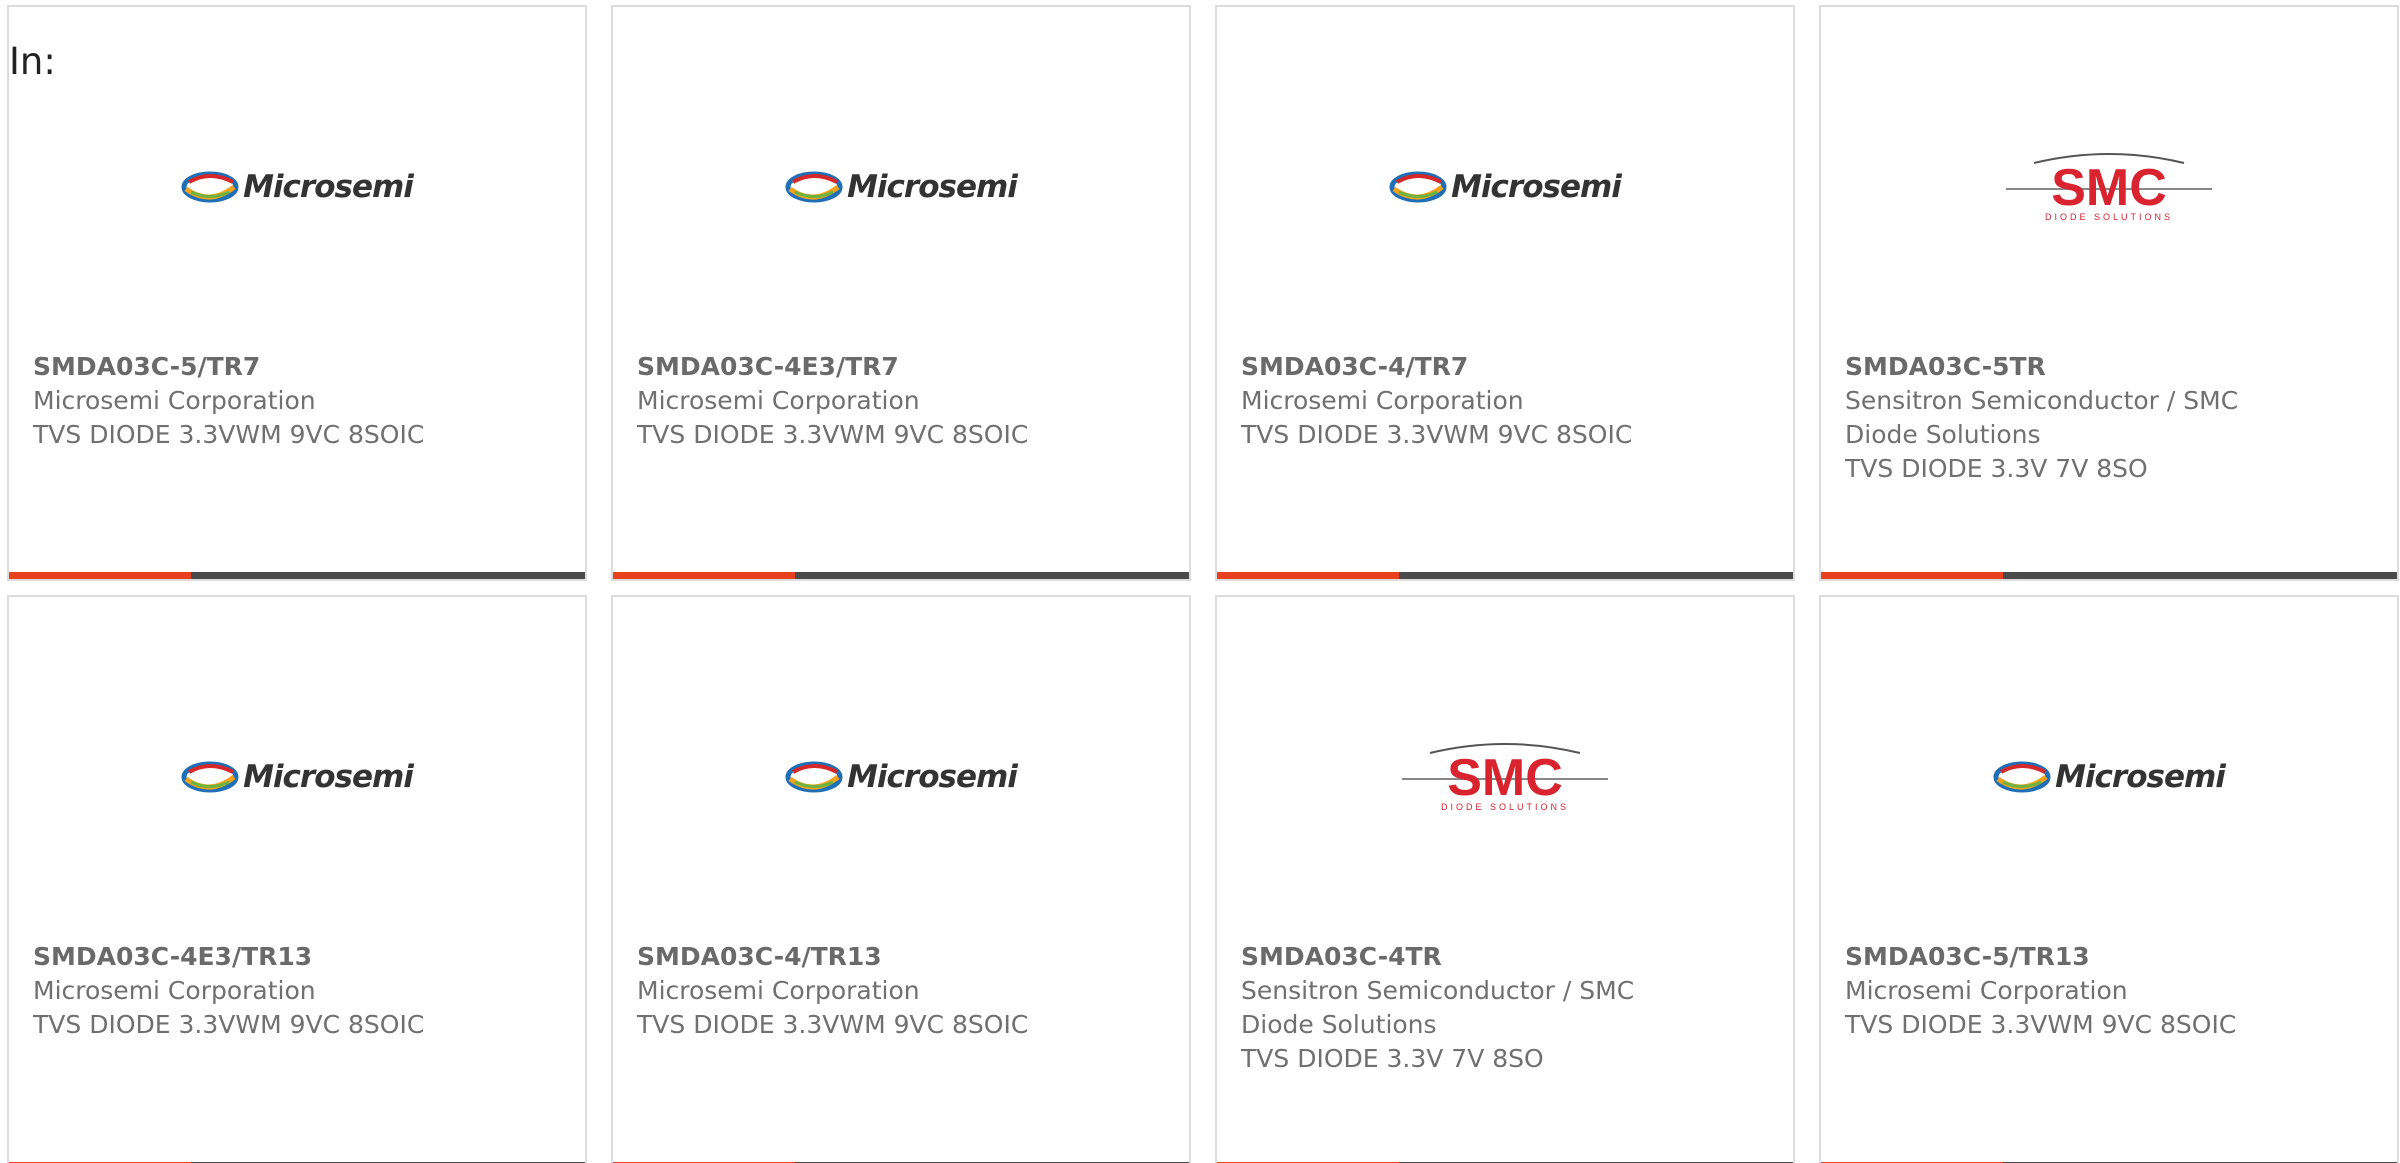 The image size is (2400, 1163). What do you see at coordinates (293, 957) in the screenshot?
I see `part-number: SMDA03C-4E3/TR13` at bounding box center [293, 957].